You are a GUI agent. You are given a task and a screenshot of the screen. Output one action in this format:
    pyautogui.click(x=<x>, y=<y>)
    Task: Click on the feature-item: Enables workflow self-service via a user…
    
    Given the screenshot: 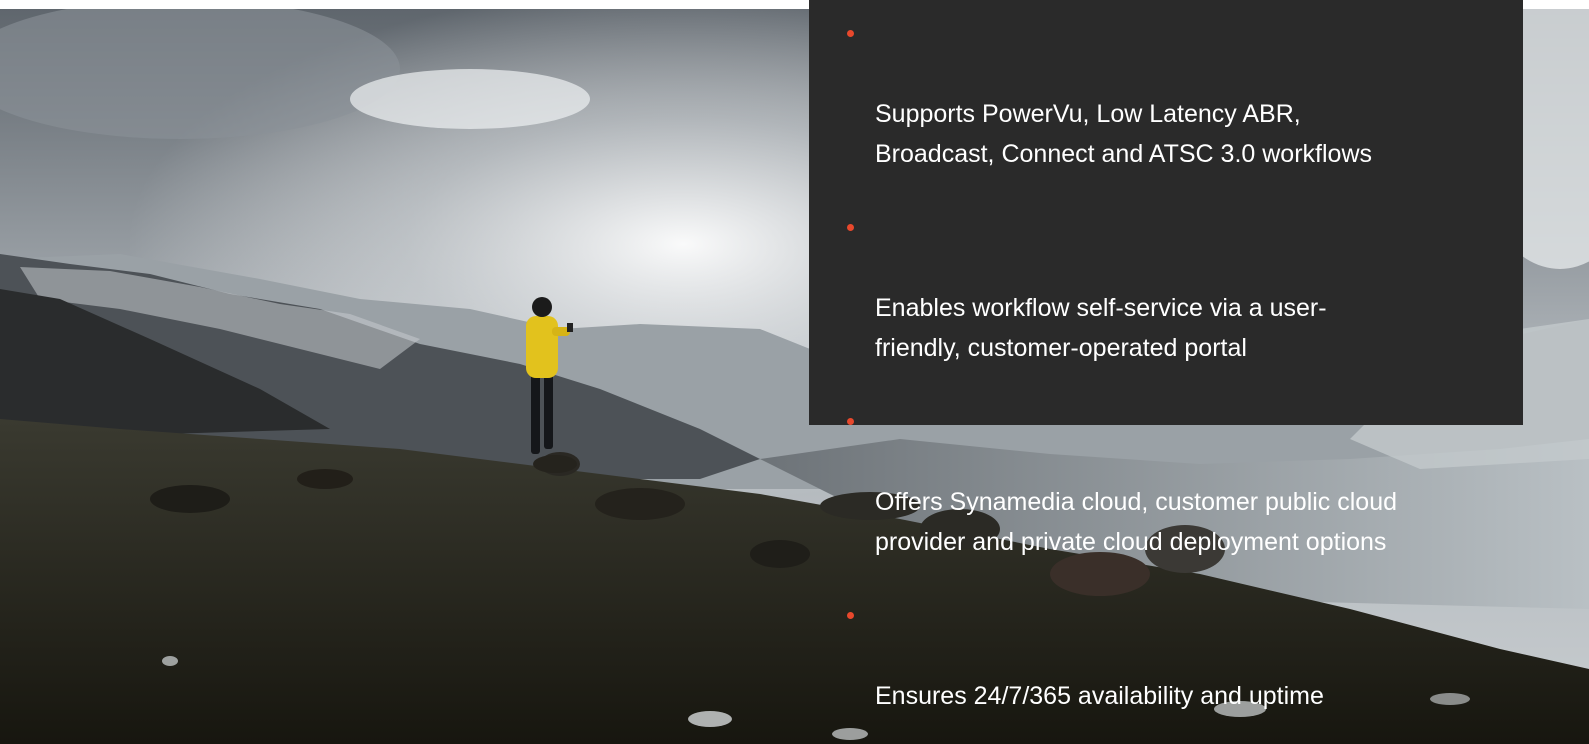 What is the action you would take?
    pyautogui.click(x=1175, y=288)
    